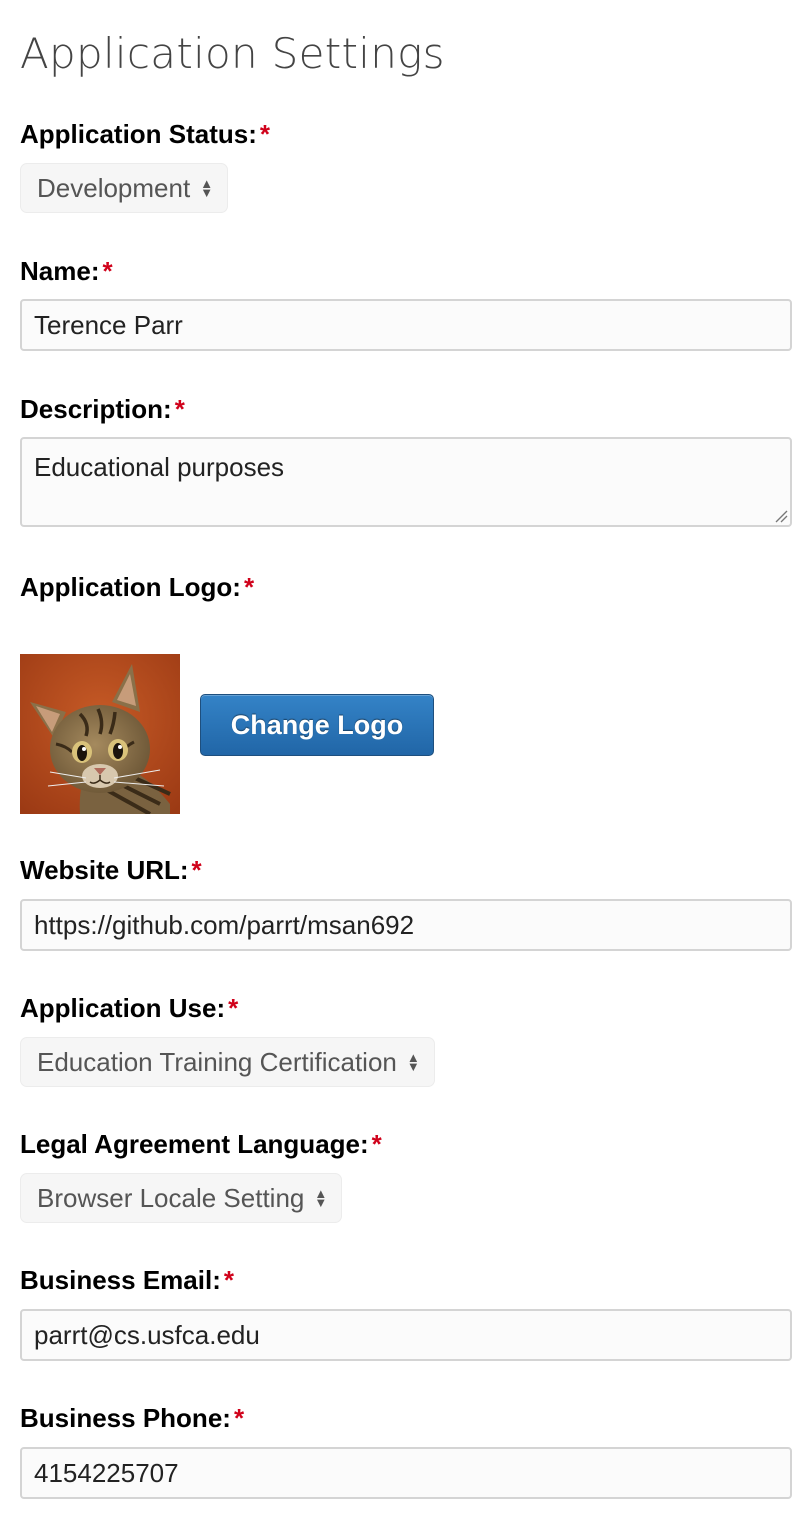 The width and height of the screenshot is (812, 1522). What do you see at coordinates (159, 467) in the screenshot?
I see `description-value: Educational purposes` at bounding box center [159, 467].